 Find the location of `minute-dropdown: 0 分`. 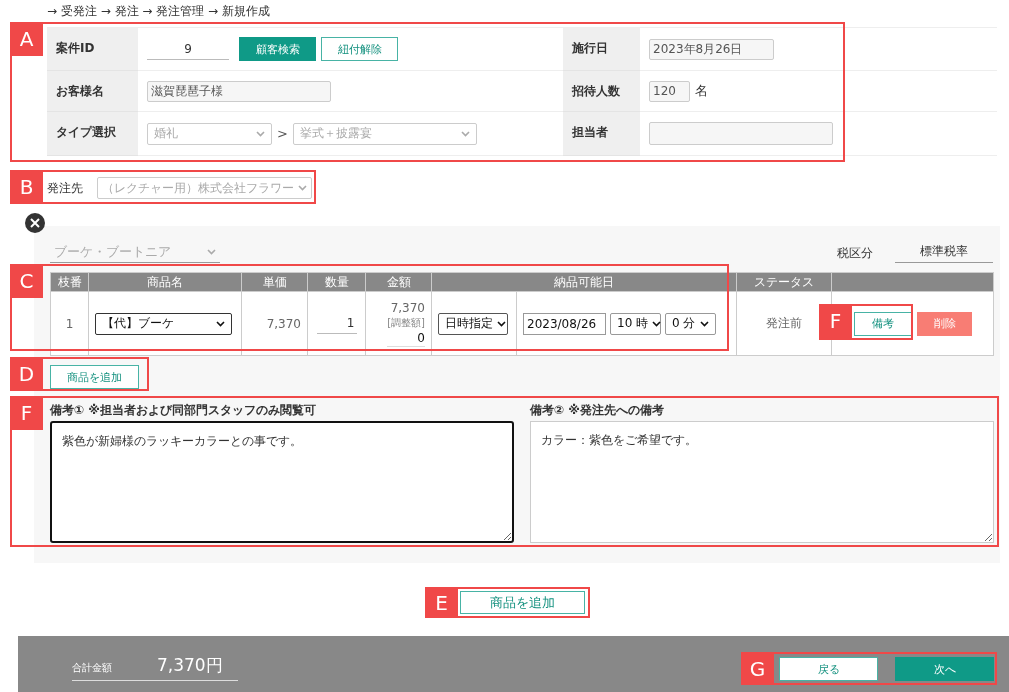

minute-dropdown: 0 分 is located at coordinates (690, 323).